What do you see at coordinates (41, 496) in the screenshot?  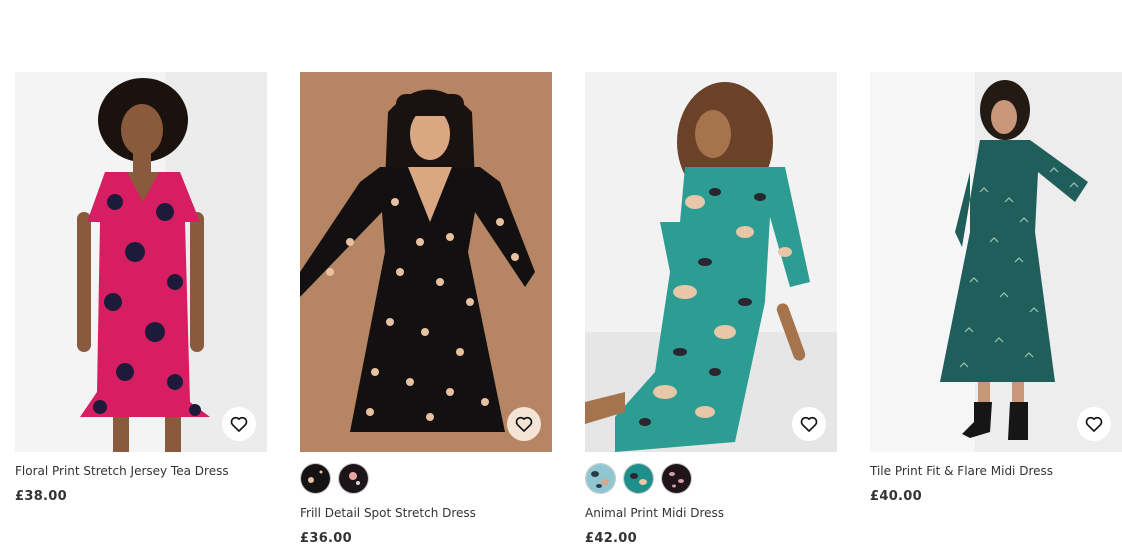 I see `product-price: £38.00` at bounding box center [41, 496].